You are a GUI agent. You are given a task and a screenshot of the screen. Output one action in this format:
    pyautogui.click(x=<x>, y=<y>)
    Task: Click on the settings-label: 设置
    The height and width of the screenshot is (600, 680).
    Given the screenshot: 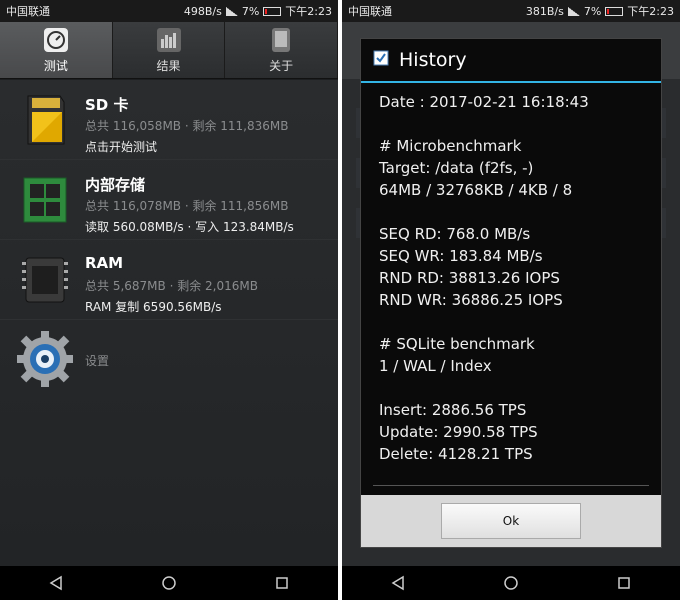 What is the action you would take?
    pyautogui.click(x=97, y=361)
    